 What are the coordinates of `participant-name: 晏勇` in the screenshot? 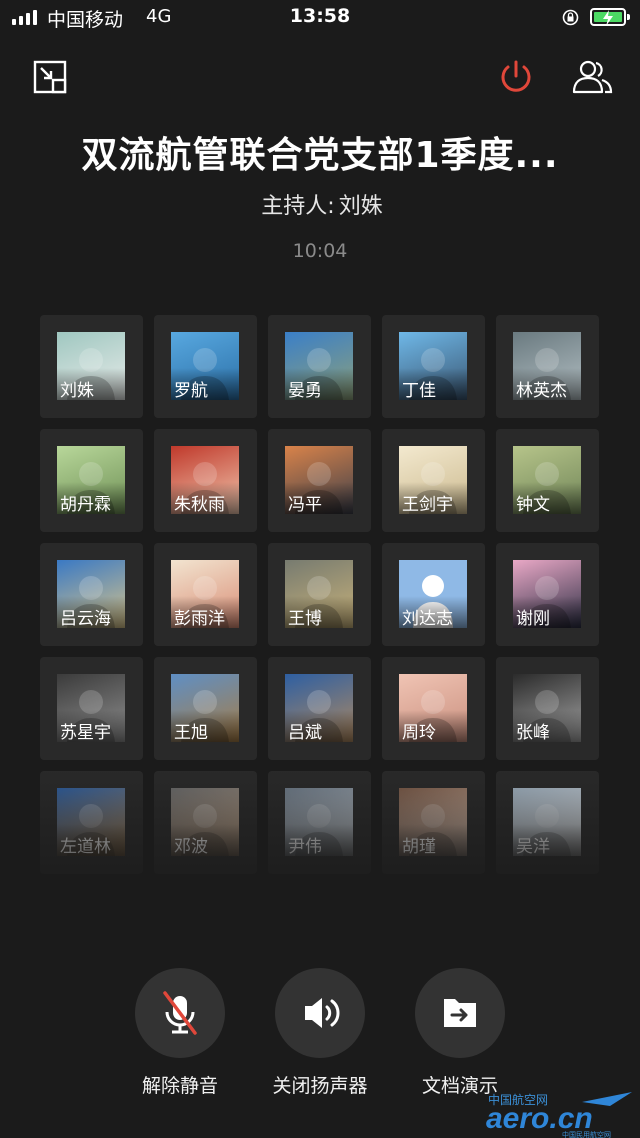 It's located at (305, 391).